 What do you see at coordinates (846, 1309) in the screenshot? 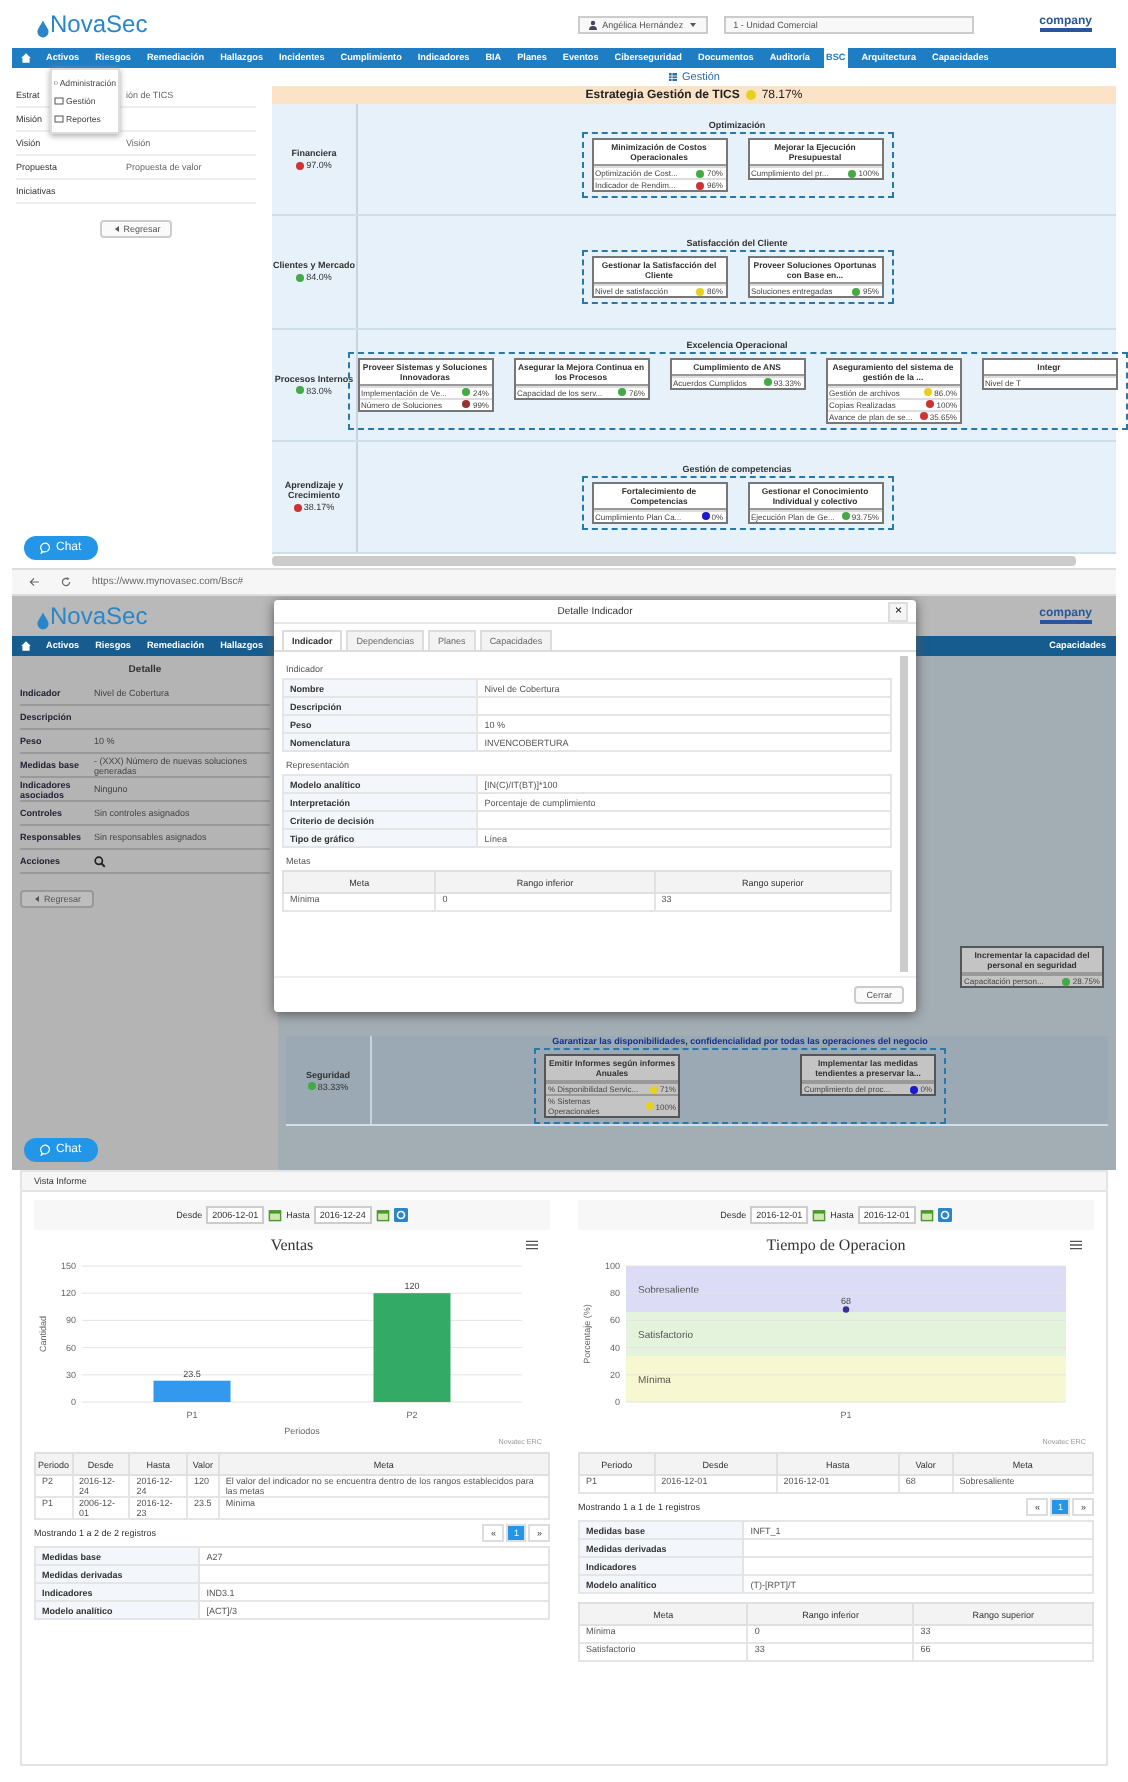
I see `data-point` at bounding box center [846, 1309].